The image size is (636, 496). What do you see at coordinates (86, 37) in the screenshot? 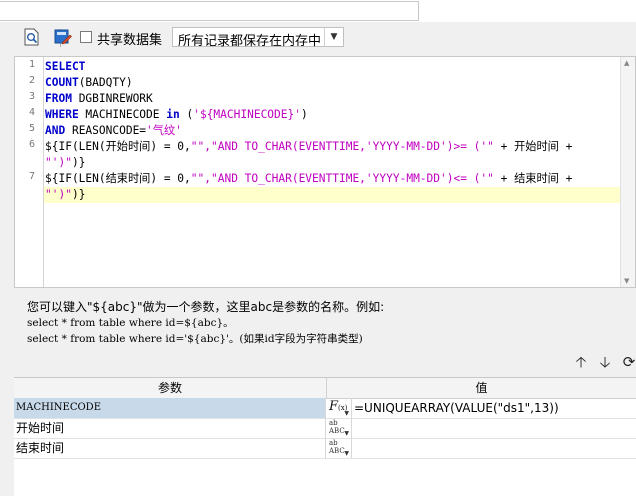
I see `share-dataset-checkbox` at bounding box center [86, 37].